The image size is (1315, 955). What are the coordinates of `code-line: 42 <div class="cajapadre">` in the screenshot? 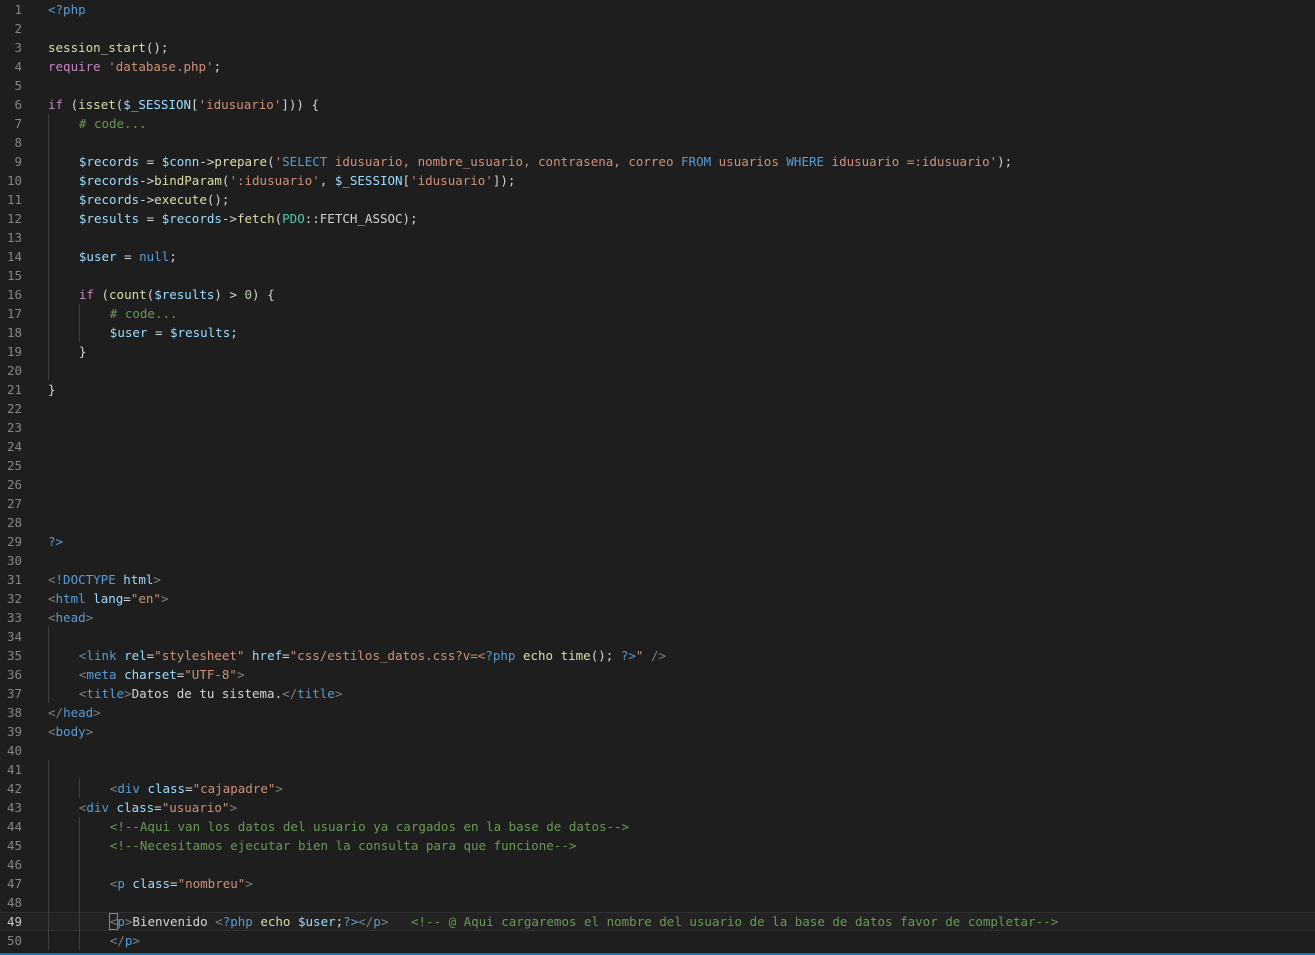 It's located at (657, 788).